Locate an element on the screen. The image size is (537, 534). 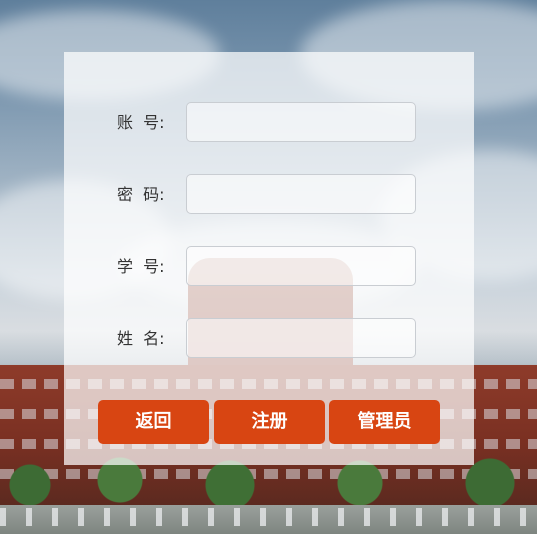
register-button: 注册 is located at coordinates (269, 422).